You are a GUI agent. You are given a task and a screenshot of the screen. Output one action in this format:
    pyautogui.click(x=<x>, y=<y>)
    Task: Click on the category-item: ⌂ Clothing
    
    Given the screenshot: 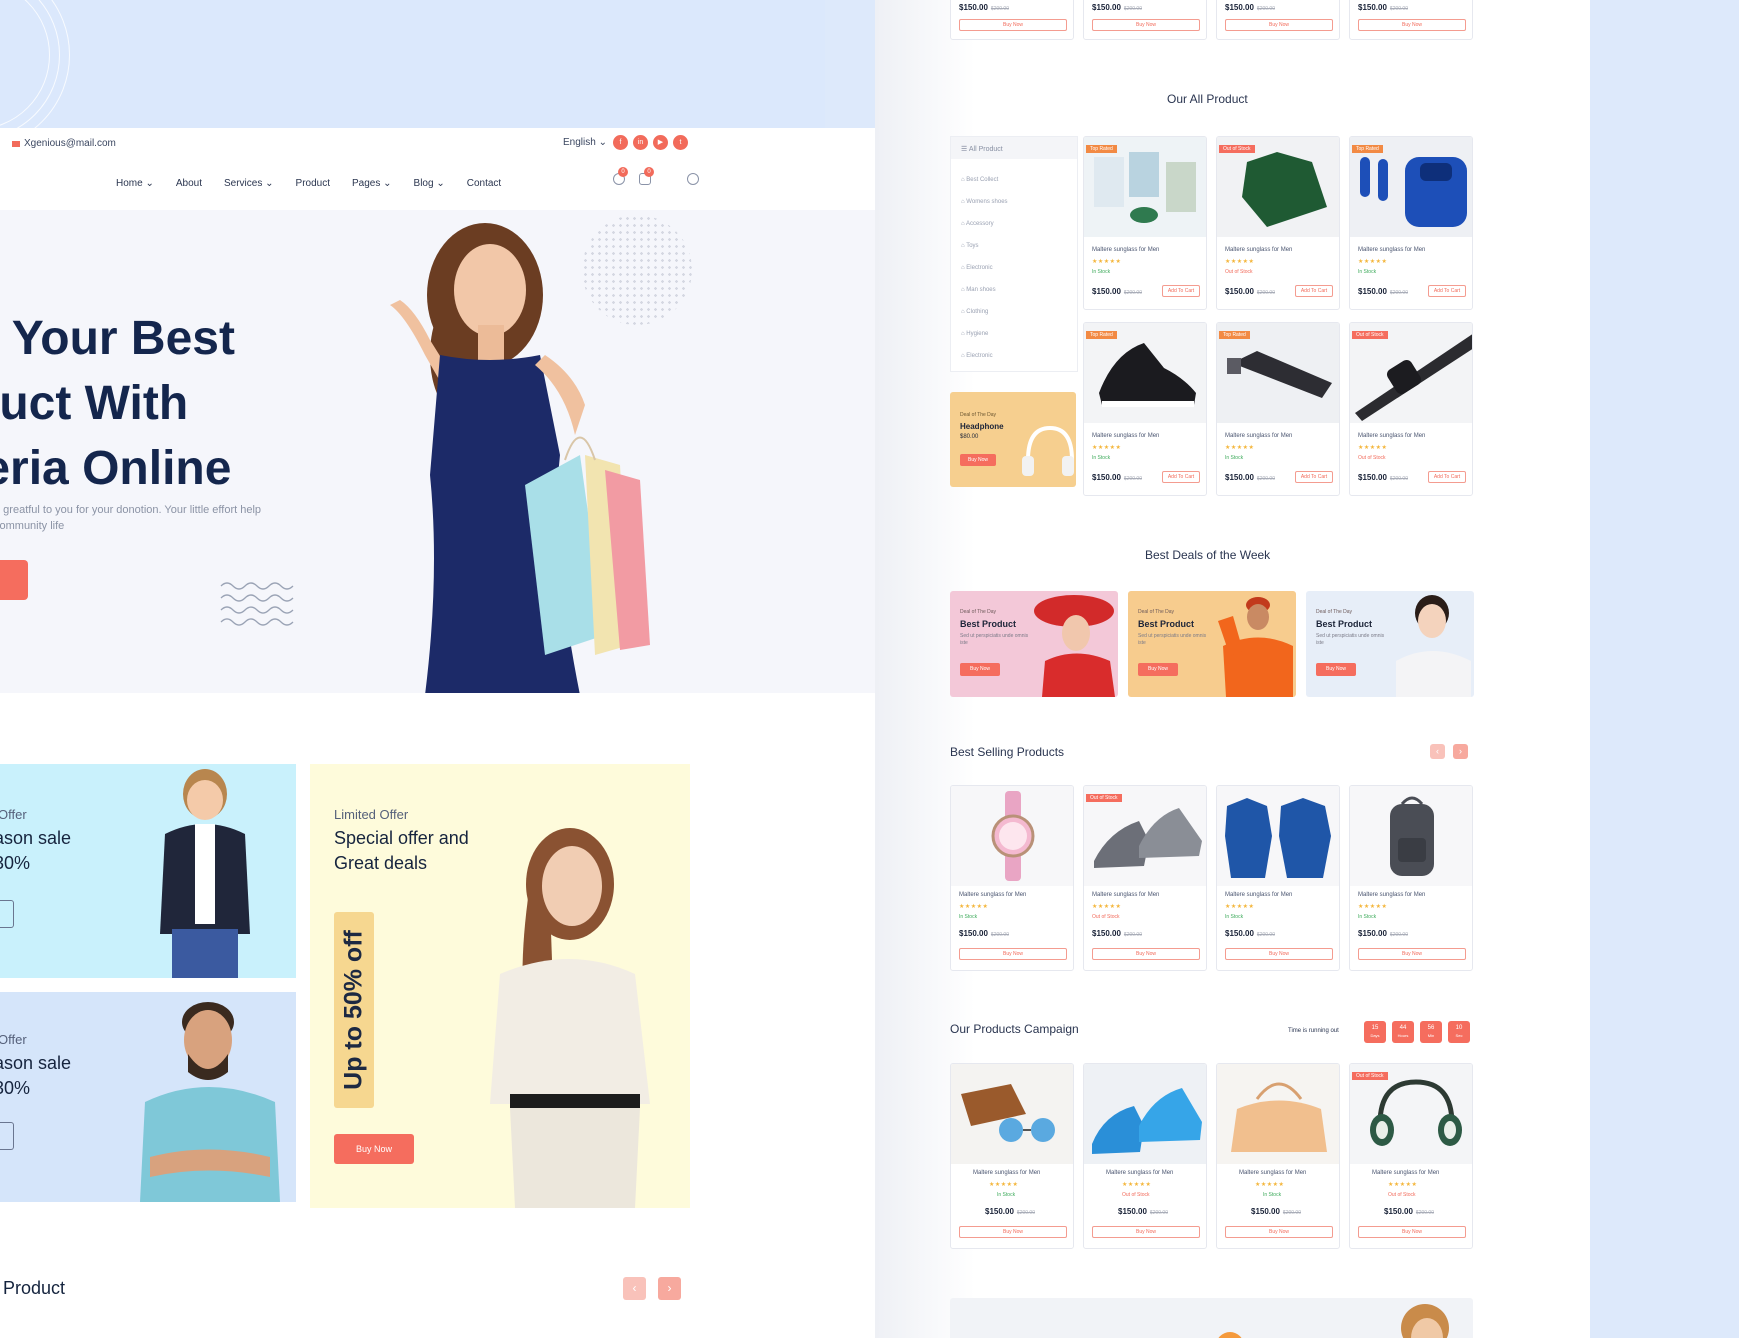 What is the action you would take?
    pyautogui.click(x=974, y=312)
    